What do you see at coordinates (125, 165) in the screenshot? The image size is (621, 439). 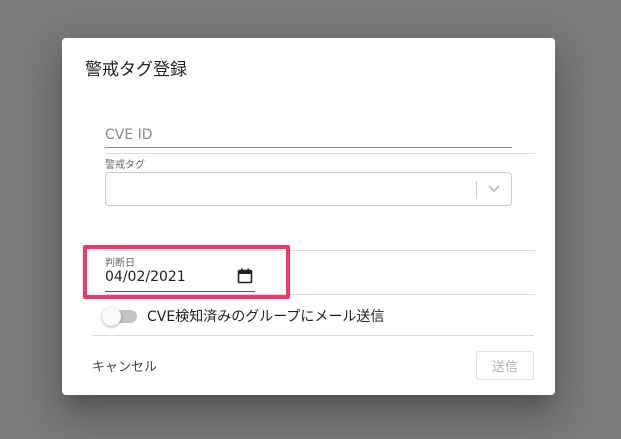 I see `alert-tag-label: 警戒タグ` at bounding box center [125, 165].